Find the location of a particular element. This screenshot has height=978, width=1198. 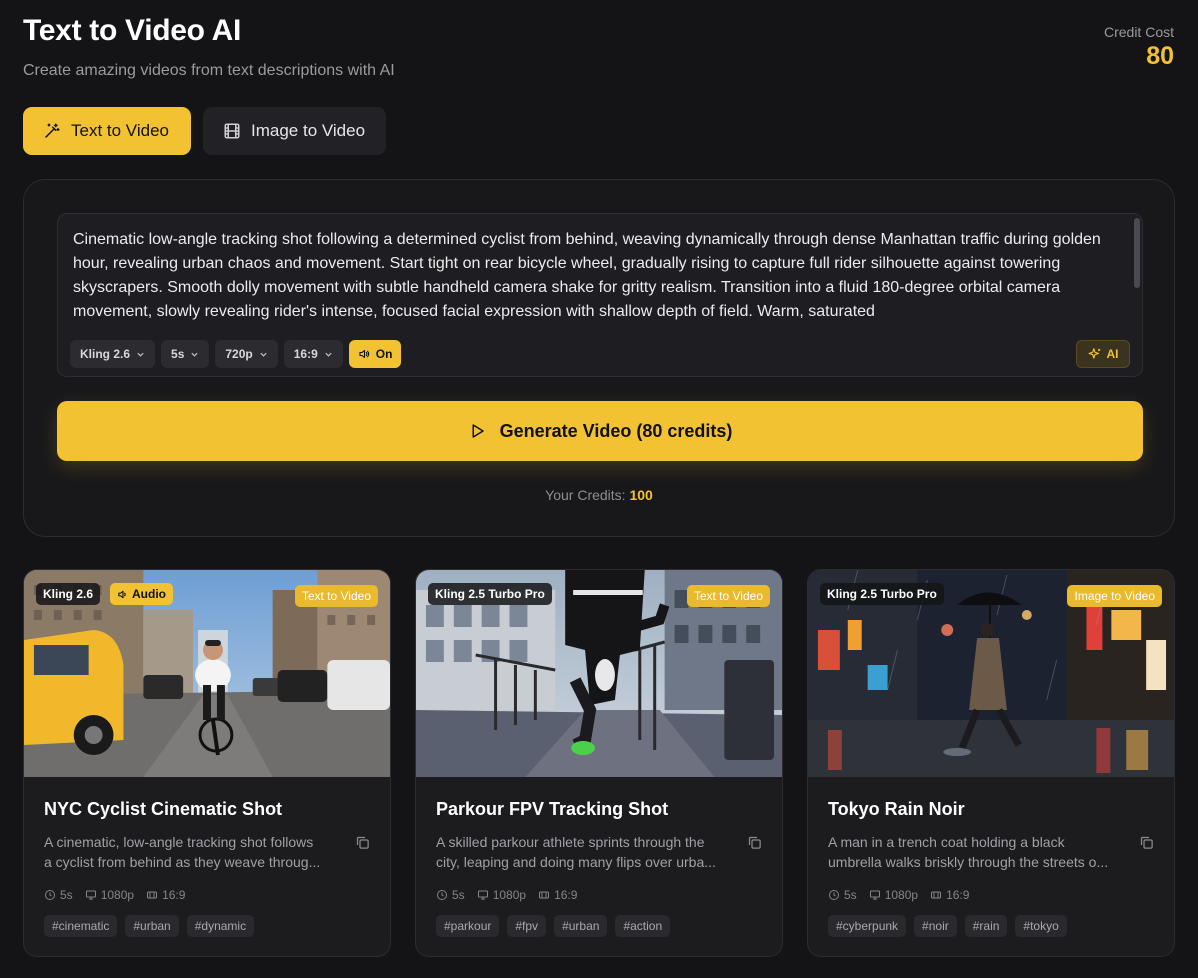

aspect-select: 16:9 is located at coordinates (313, 354).